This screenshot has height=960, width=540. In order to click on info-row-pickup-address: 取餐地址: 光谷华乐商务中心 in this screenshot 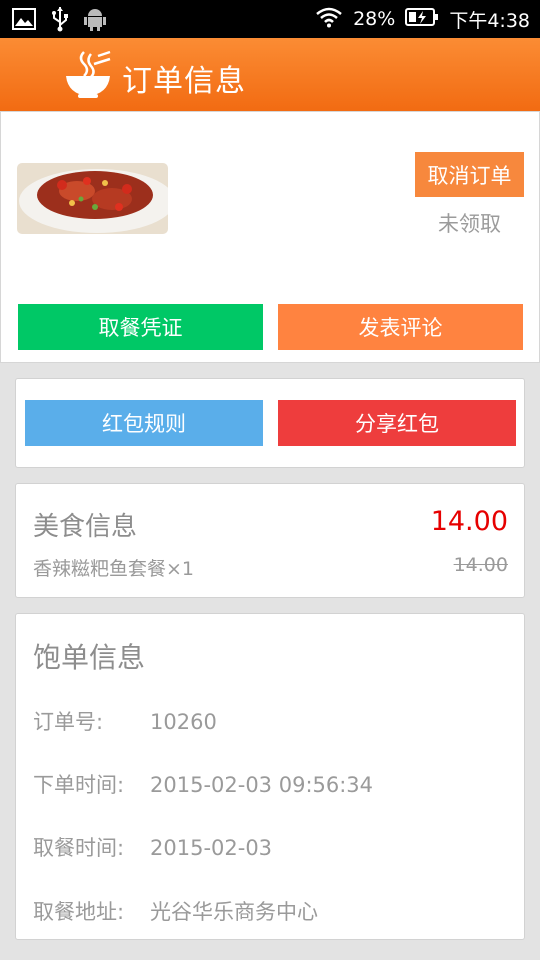, I will do `click(175, 911)`.